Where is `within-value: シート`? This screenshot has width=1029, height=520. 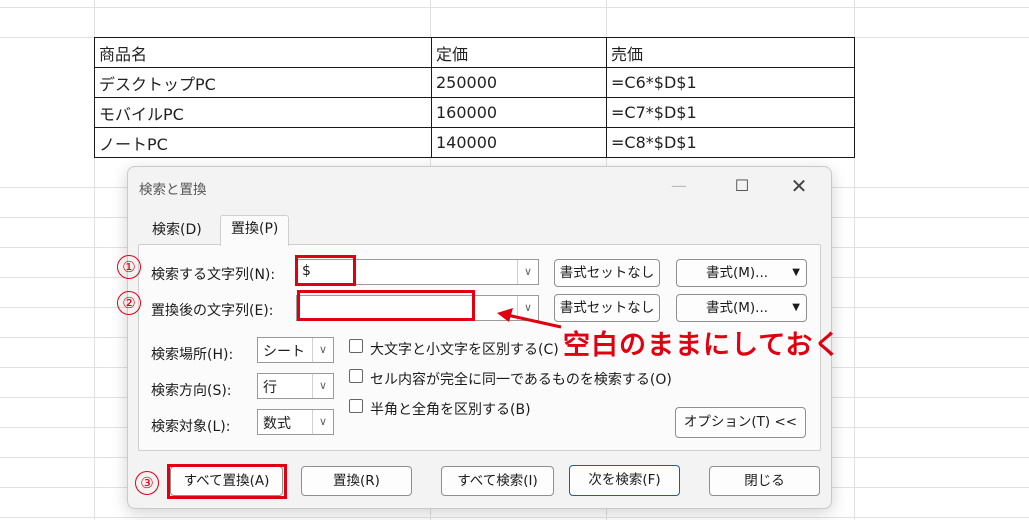 within-value: シート is located at coordinates (284, 352).